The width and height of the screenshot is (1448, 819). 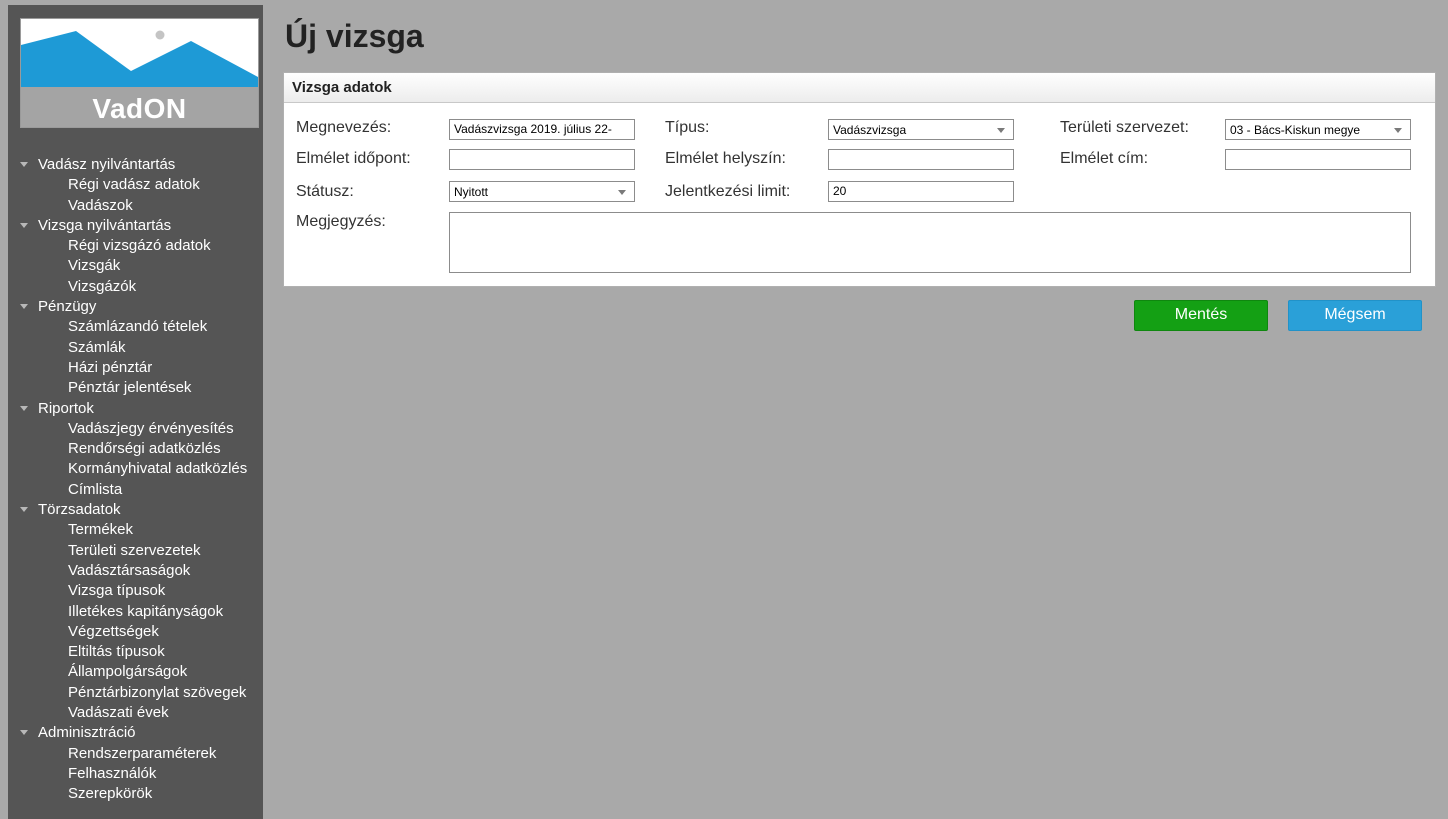 What do you see at coordinates (145, 368) in the screenshot?
I see `nav-item: Házi pénztár` at bounding box center [145, 368].